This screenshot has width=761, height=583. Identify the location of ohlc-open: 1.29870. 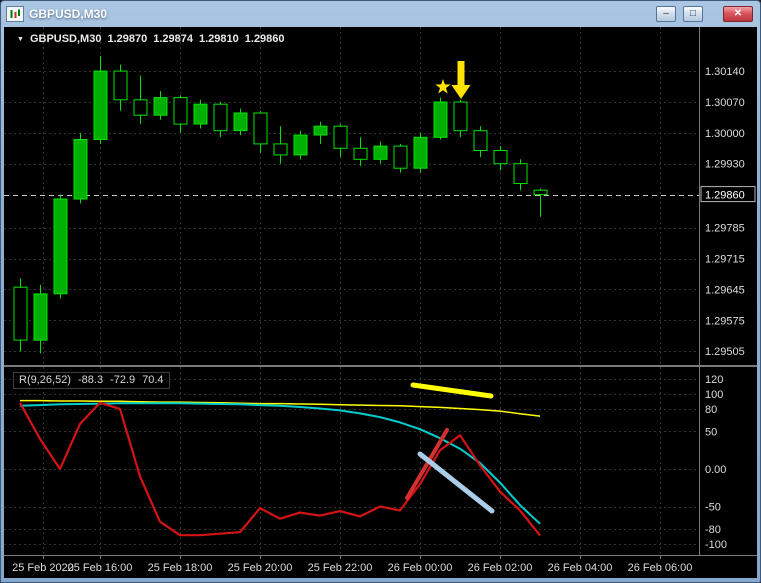
(127, 39).